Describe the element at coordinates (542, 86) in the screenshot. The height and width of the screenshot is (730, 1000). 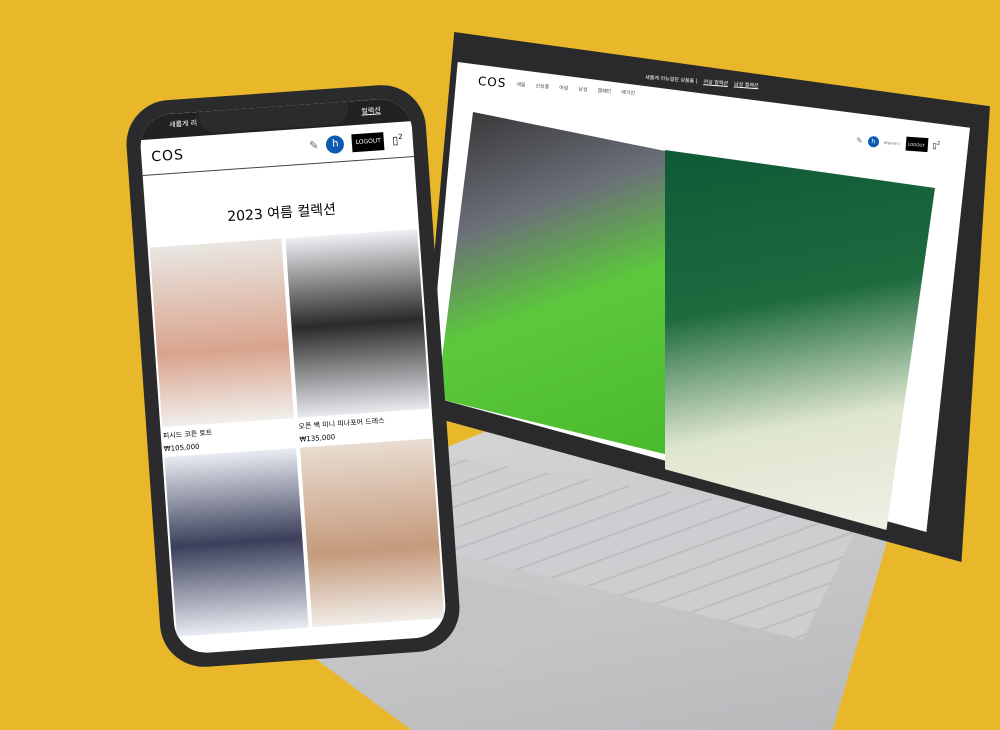
I see `nav-item: 신상품` at that location.